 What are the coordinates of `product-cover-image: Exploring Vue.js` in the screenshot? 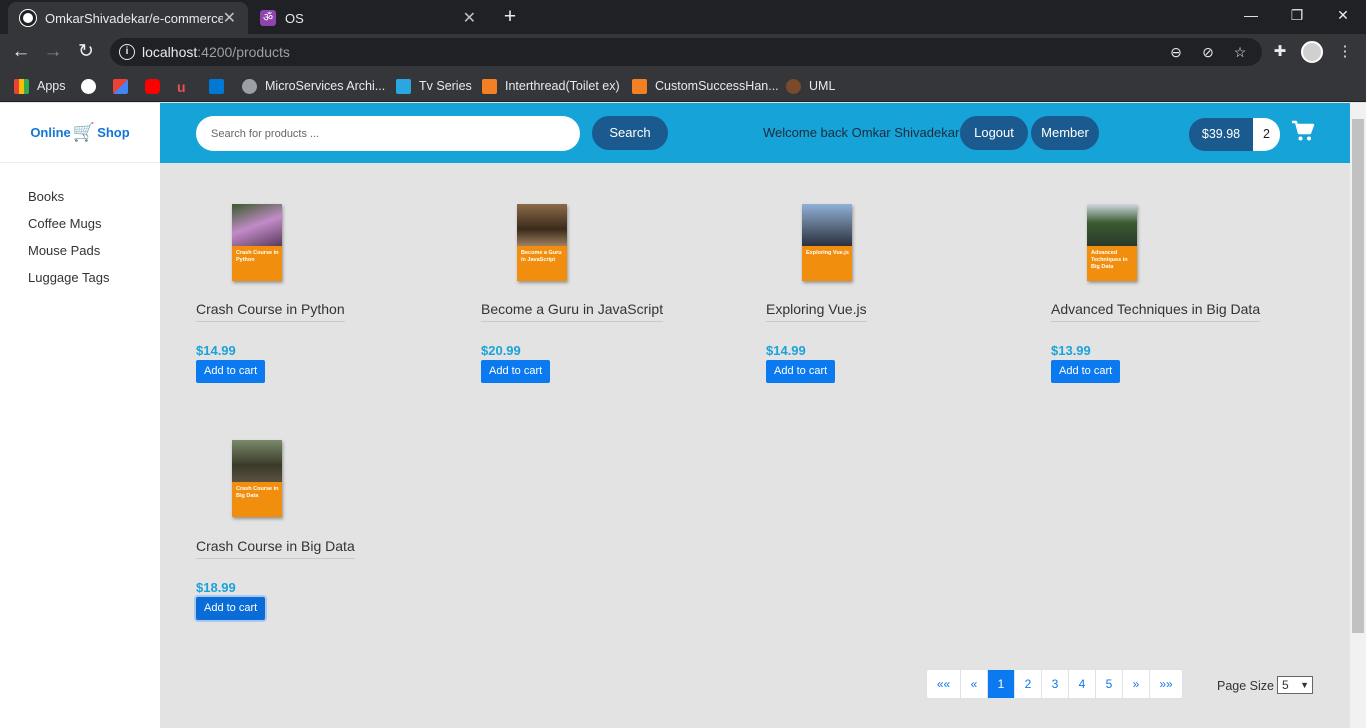 It's located at (827, 242).